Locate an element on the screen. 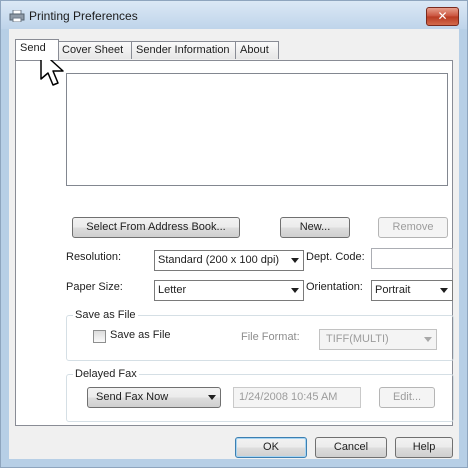 Image resolution: width=468 pixels, height=468 pixels. orientation-dropdown: Portrait is located at coordinates (412, 290).